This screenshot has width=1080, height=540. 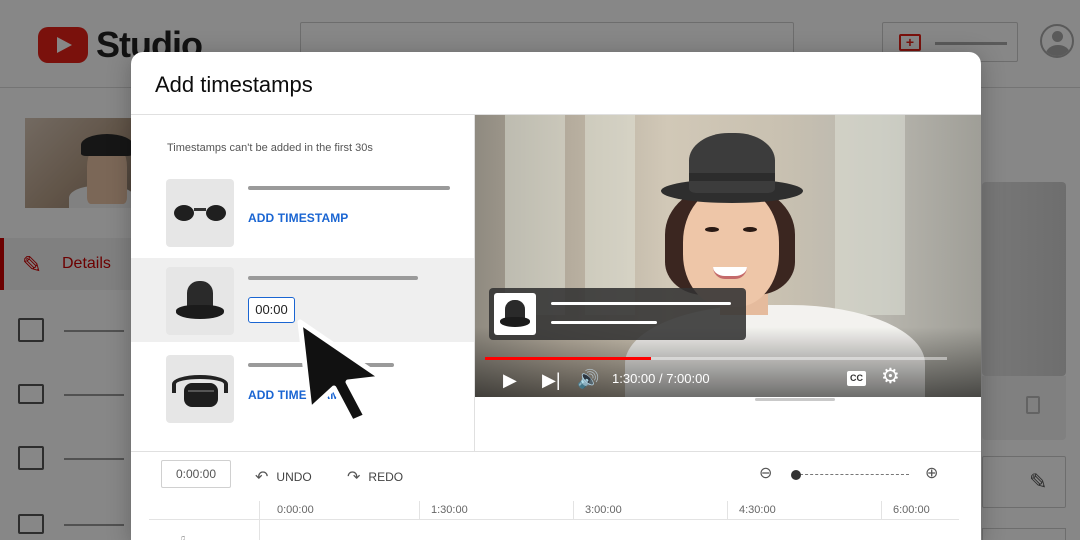 What do you see at coordinates (890, 376) in the screenshot?
I see `gear-icon: ⚙` at bounding box center [890, 376].